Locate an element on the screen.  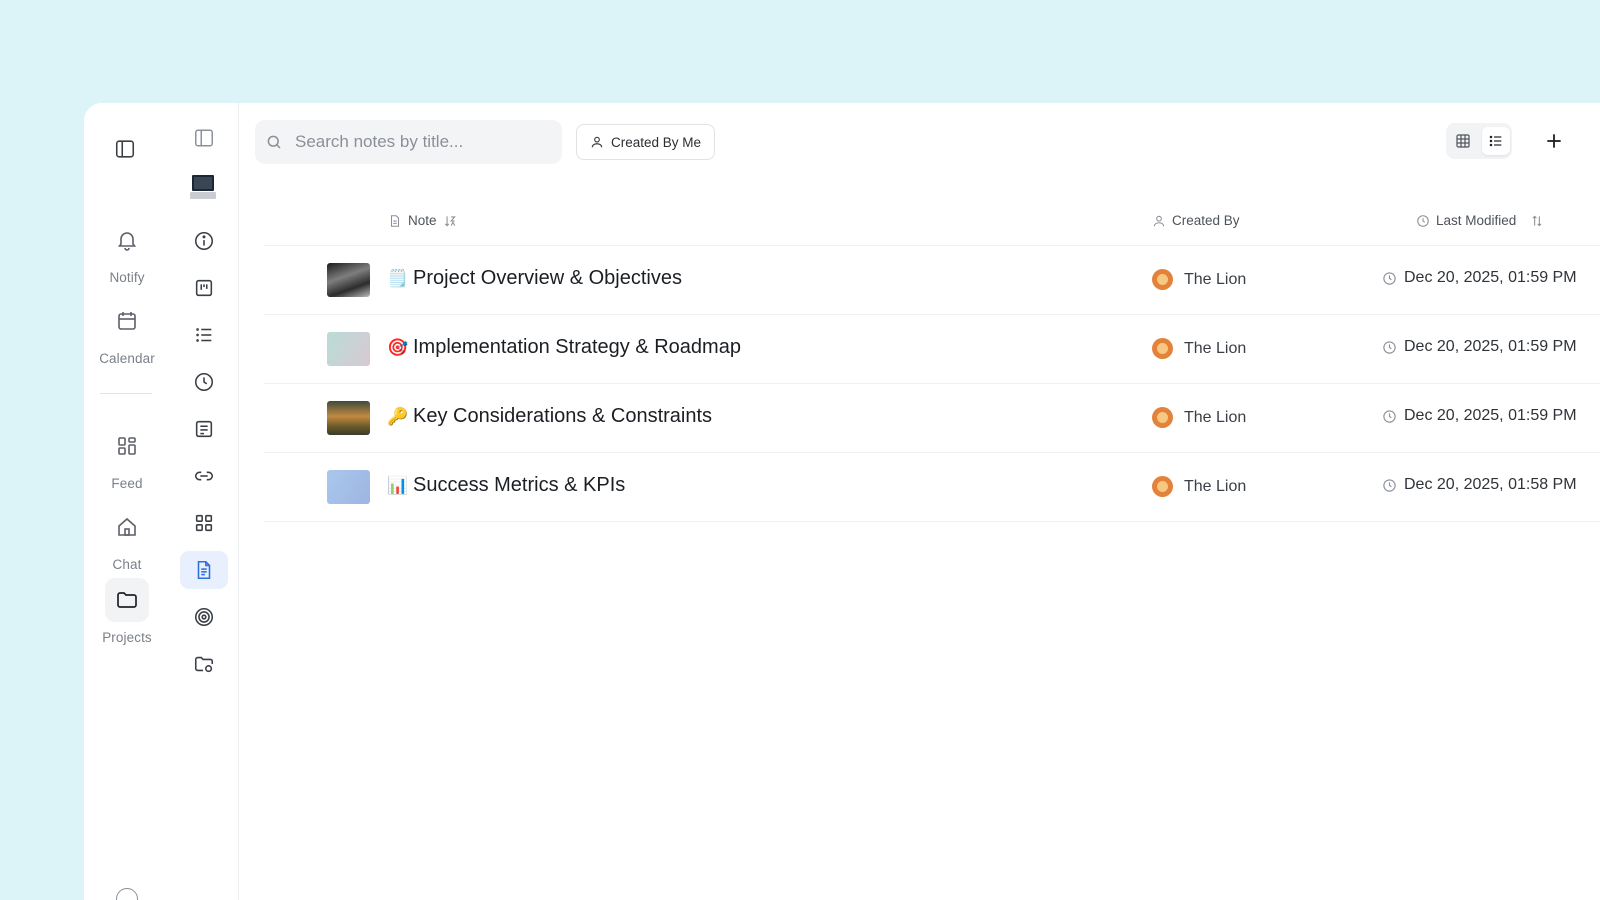
subrail-history is located at coordinates (204, 382).